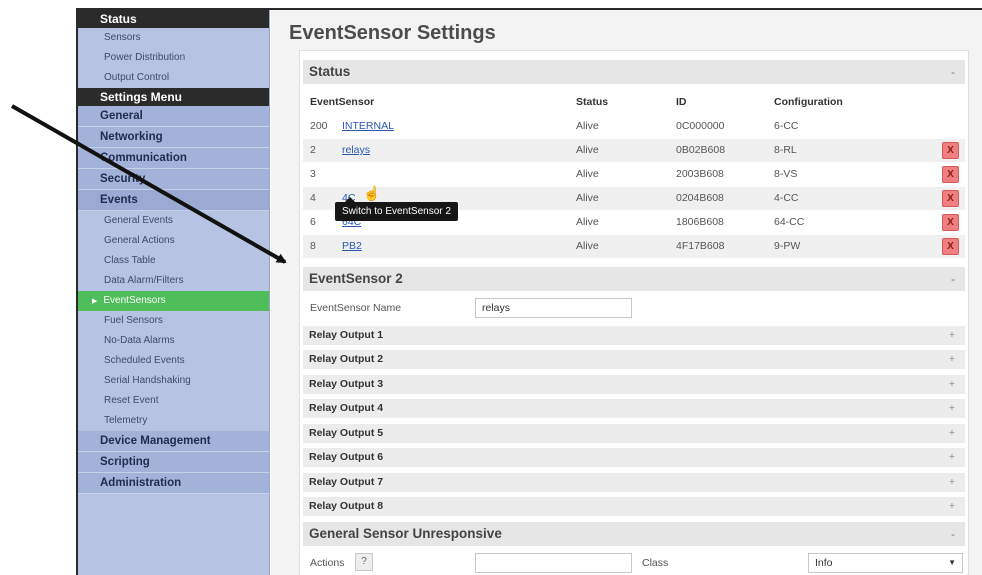  I want to click on eventsensor-section-header: EventSensor 2 -, so click(634, 279).